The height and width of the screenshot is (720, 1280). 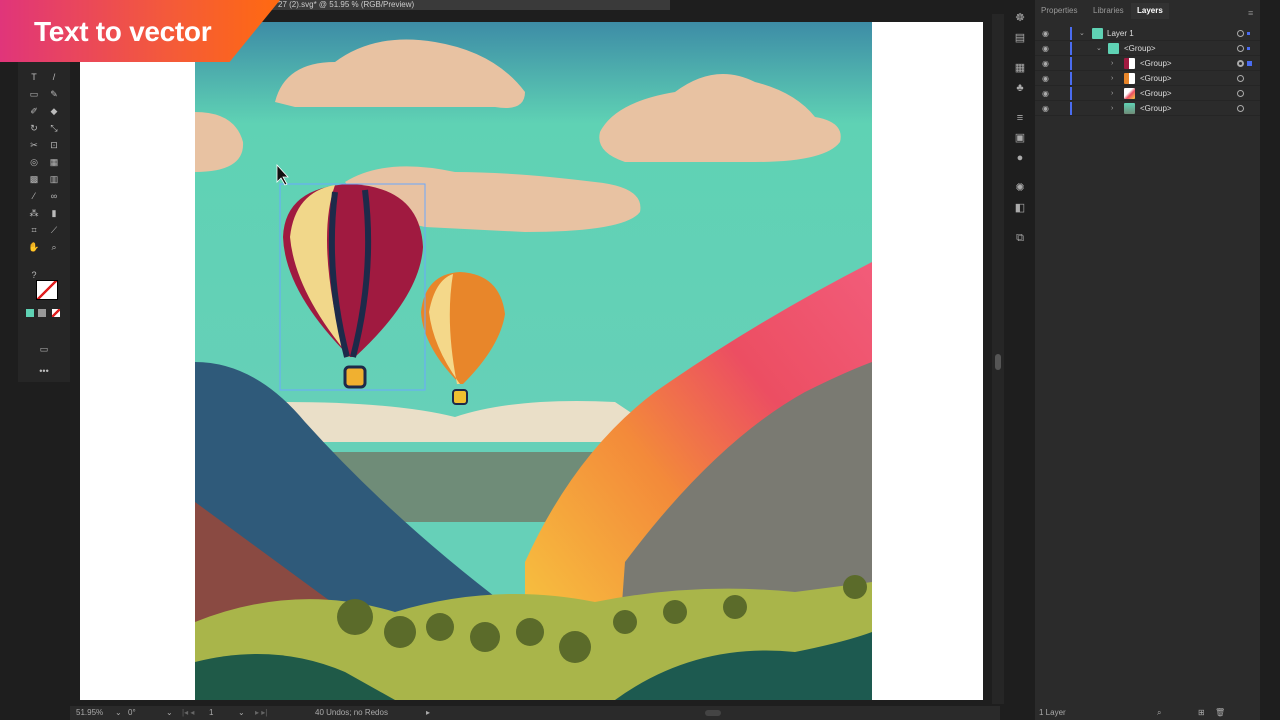 I want to click on new-layer-icon: ⊞, so click(x=1201, y=713).